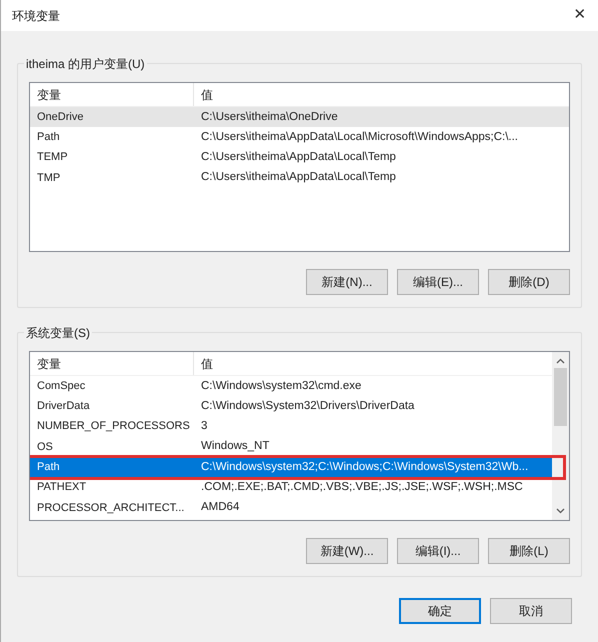 This screenshot has width=598, height=642. What do you see at coordinates (235, 446) in the screenshot?
I see `variable-value: Windows_NT` at bounding box center [235, 446].